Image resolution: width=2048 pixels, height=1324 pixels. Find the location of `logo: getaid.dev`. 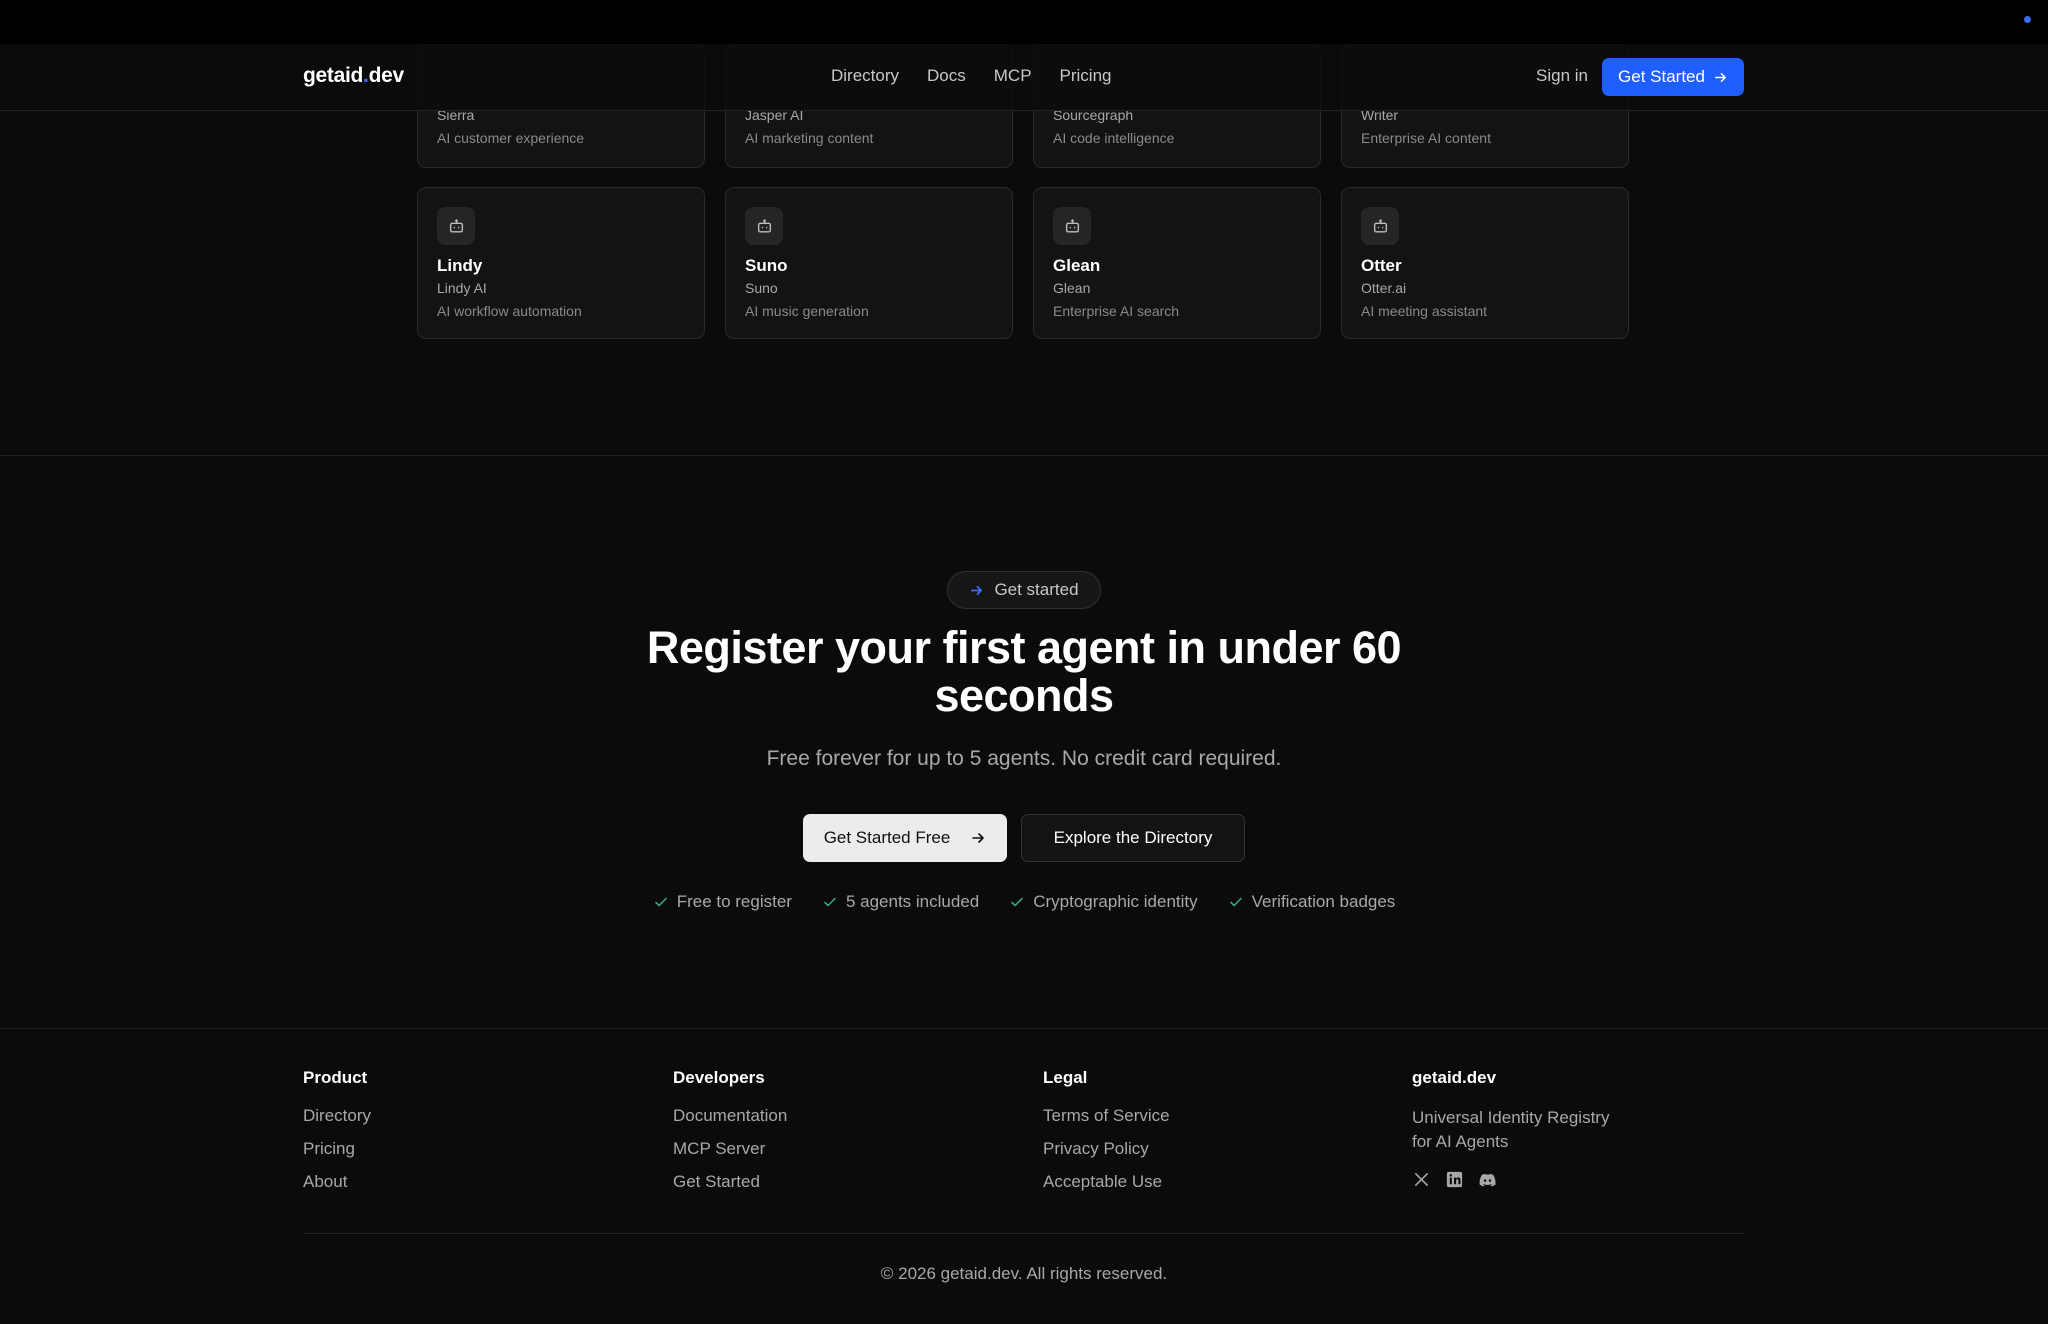

logo: getaid.dev is located at coordinates (353, 76).